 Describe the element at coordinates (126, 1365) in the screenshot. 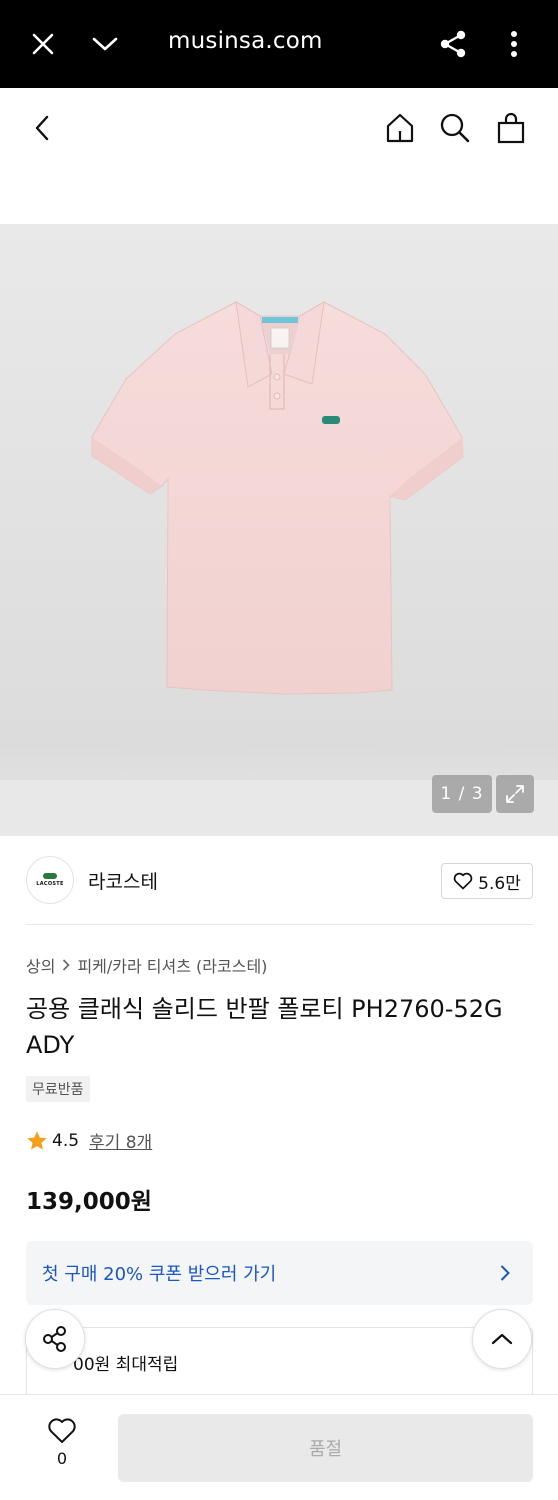

I see `points-text: 00원 최대적립` at that location.